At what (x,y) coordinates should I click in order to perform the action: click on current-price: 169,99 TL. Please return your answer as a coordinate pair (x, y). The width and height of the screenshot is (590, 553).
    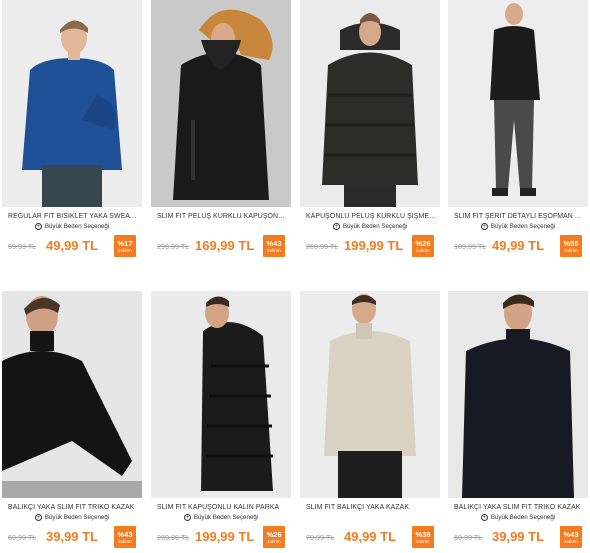
    Looking at the image, I should click on (225, 245).